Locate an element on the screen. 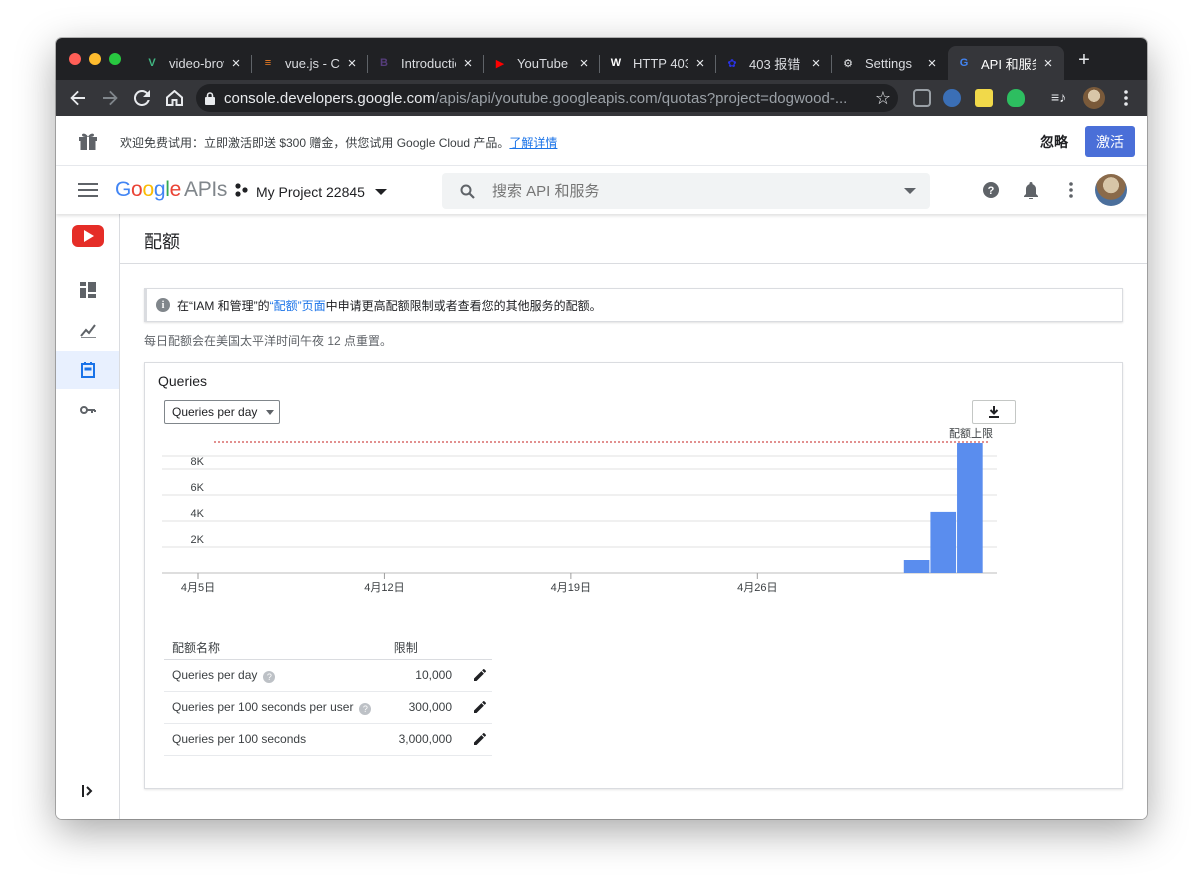 The width and height of the screenshot is (1203, 893). learn-more-link: 了解详情 is located at coordinates (533, 143).